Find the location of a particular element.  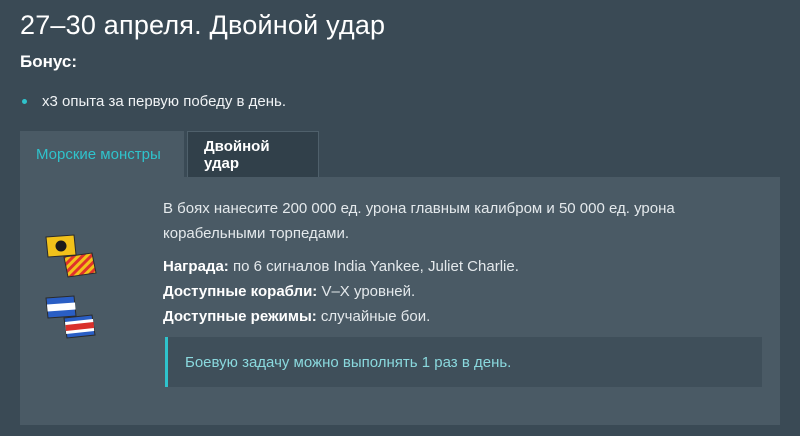

bullet-icon is located at coordinates (24, 101).